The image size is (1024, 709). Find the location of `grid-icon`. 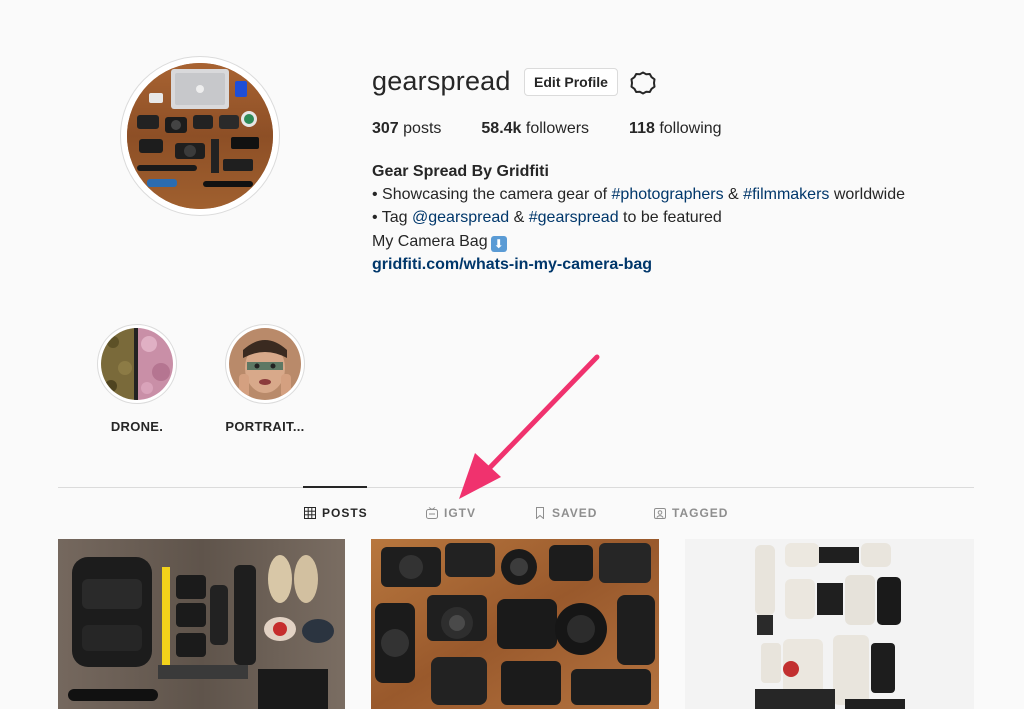

grid-icon is located at coordinates (310, 513).